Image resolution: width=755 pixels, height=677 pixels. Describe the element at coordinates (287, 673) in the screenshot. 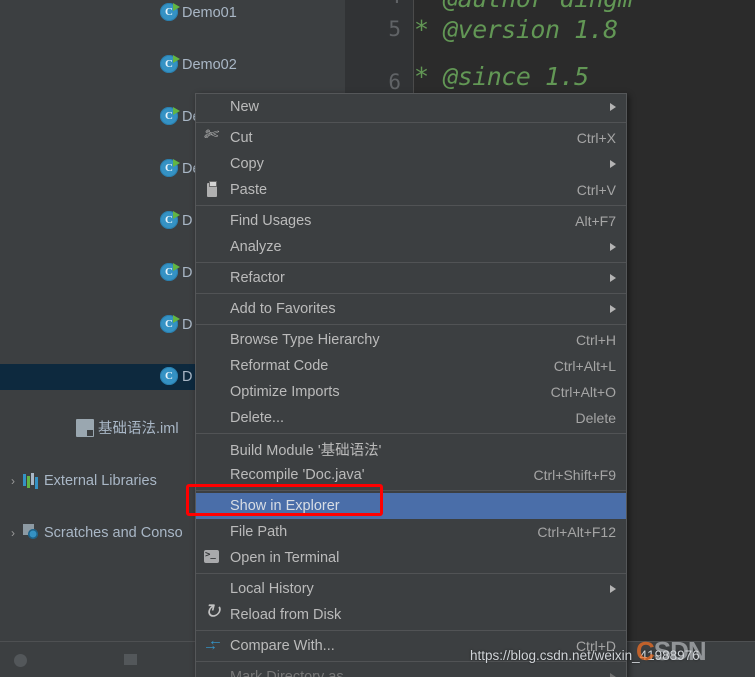

I see `menu-item-label: Mark Directory as` at that location.